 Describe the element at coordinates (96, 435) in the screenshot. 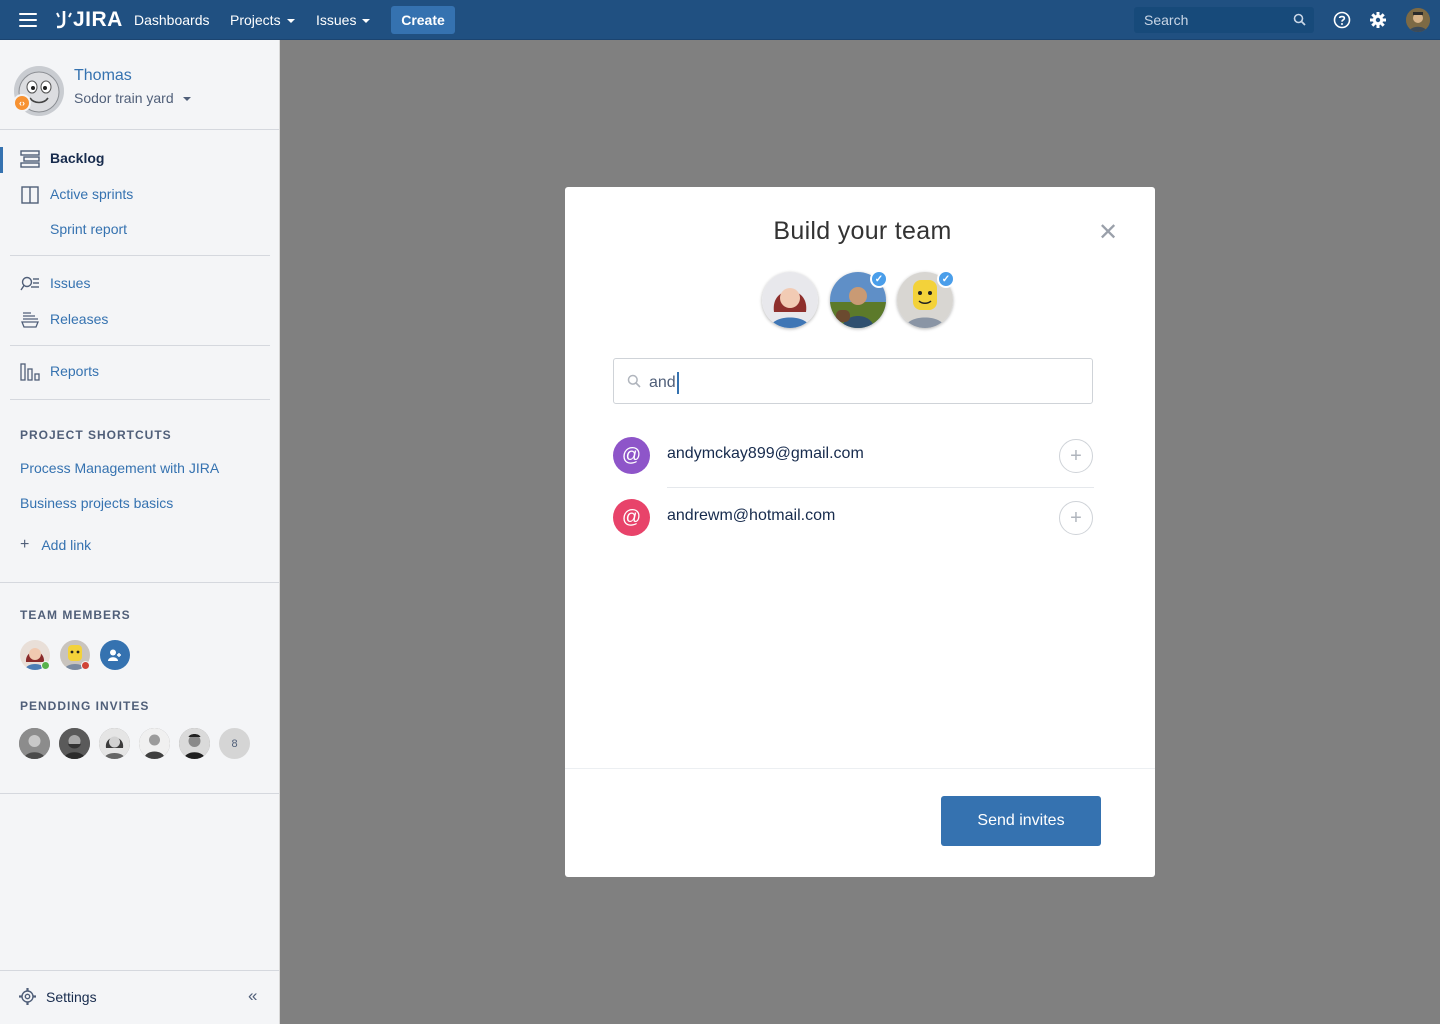

I see `project-shortcuts-heading: PROJECT SHORTCUTS` at that location.